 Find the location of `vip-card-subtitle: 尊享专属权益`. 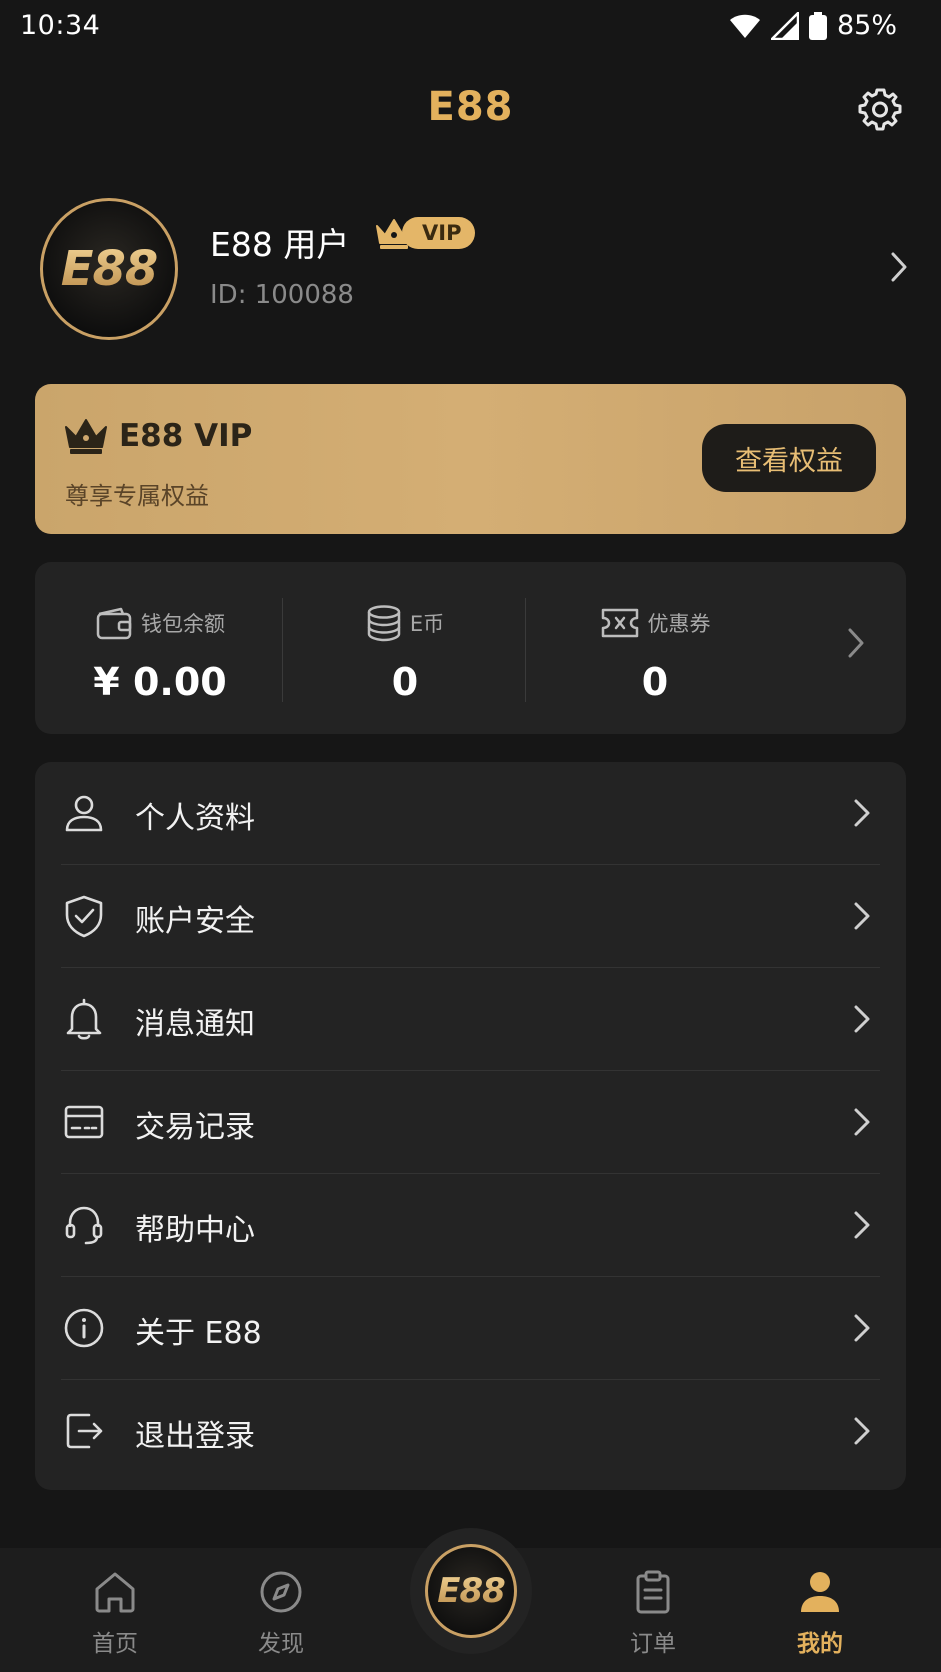

vip-card-subtitle: 尊享专属权益 is located at coordinates (137, 496).